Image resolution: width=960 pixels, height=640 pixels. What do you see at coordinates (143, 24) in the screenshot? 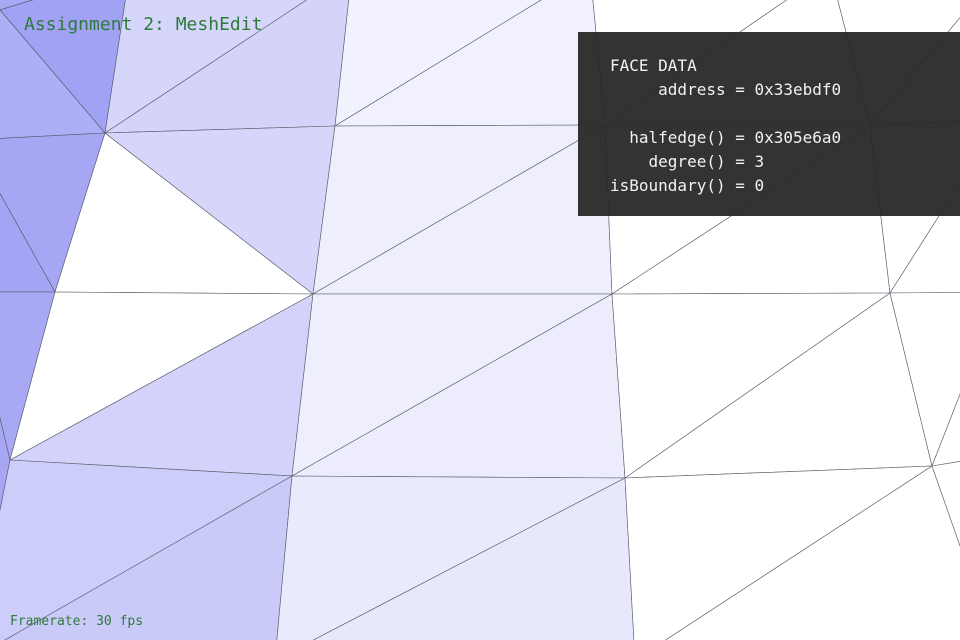
I see `app-title: Assignment 2: MeshEdit` at bounding box center [143, 24].